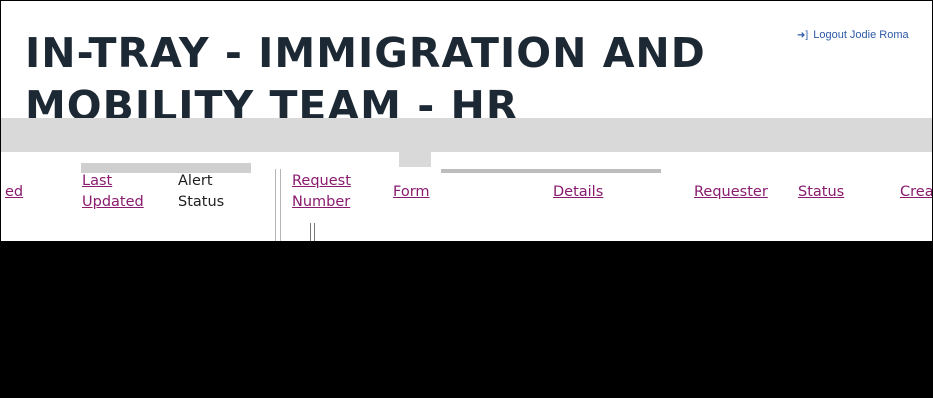 This screenshot has height=398, width=933. What do you see at coordinates (861, 35) in the screenshot?
I see `logout-label: Logout Jodie Roma` at bounding box center [861, 35].